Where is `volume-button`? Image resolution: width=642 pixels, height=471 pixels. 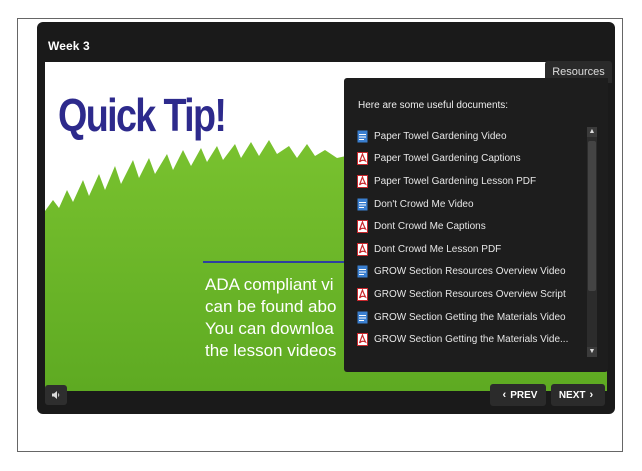
volume-button is located at coordinates (56, 395).